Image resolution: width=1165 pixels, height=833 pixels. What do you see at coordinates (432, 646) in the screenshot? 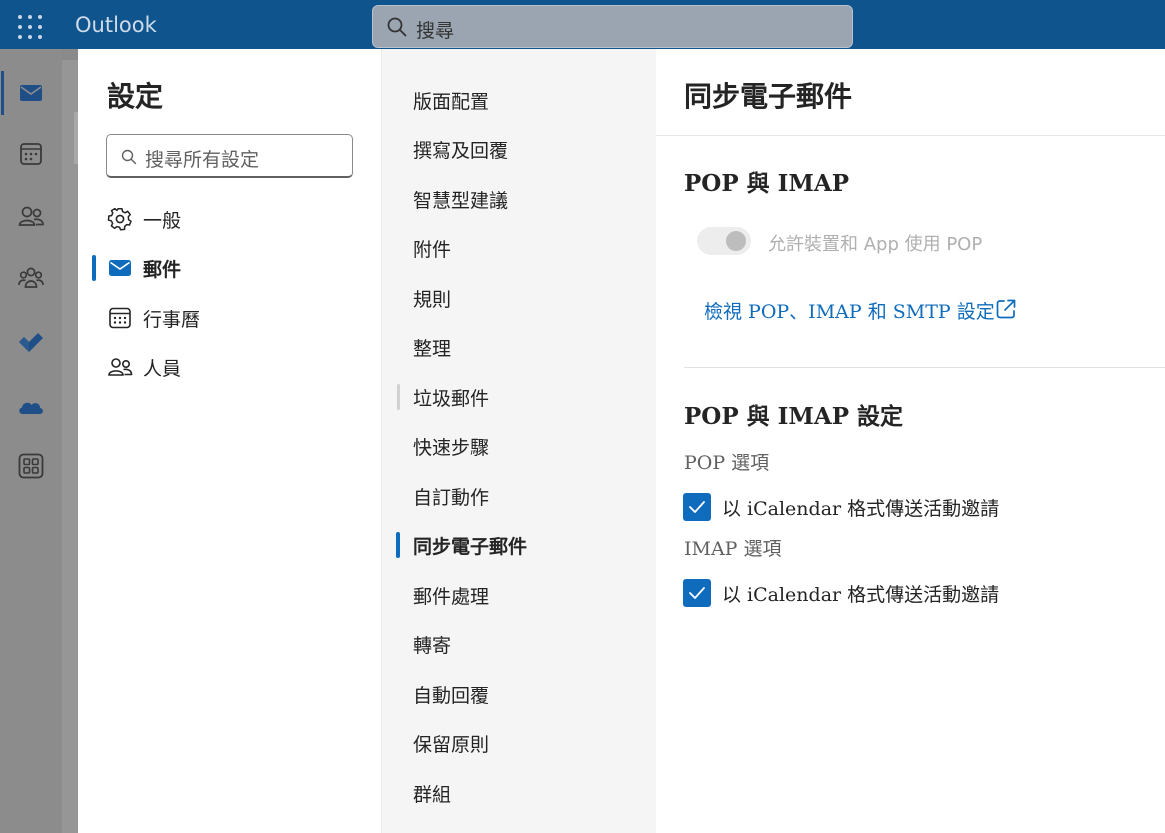
I see `subsection-label: 轉寄` at bounding box center [432, 646].